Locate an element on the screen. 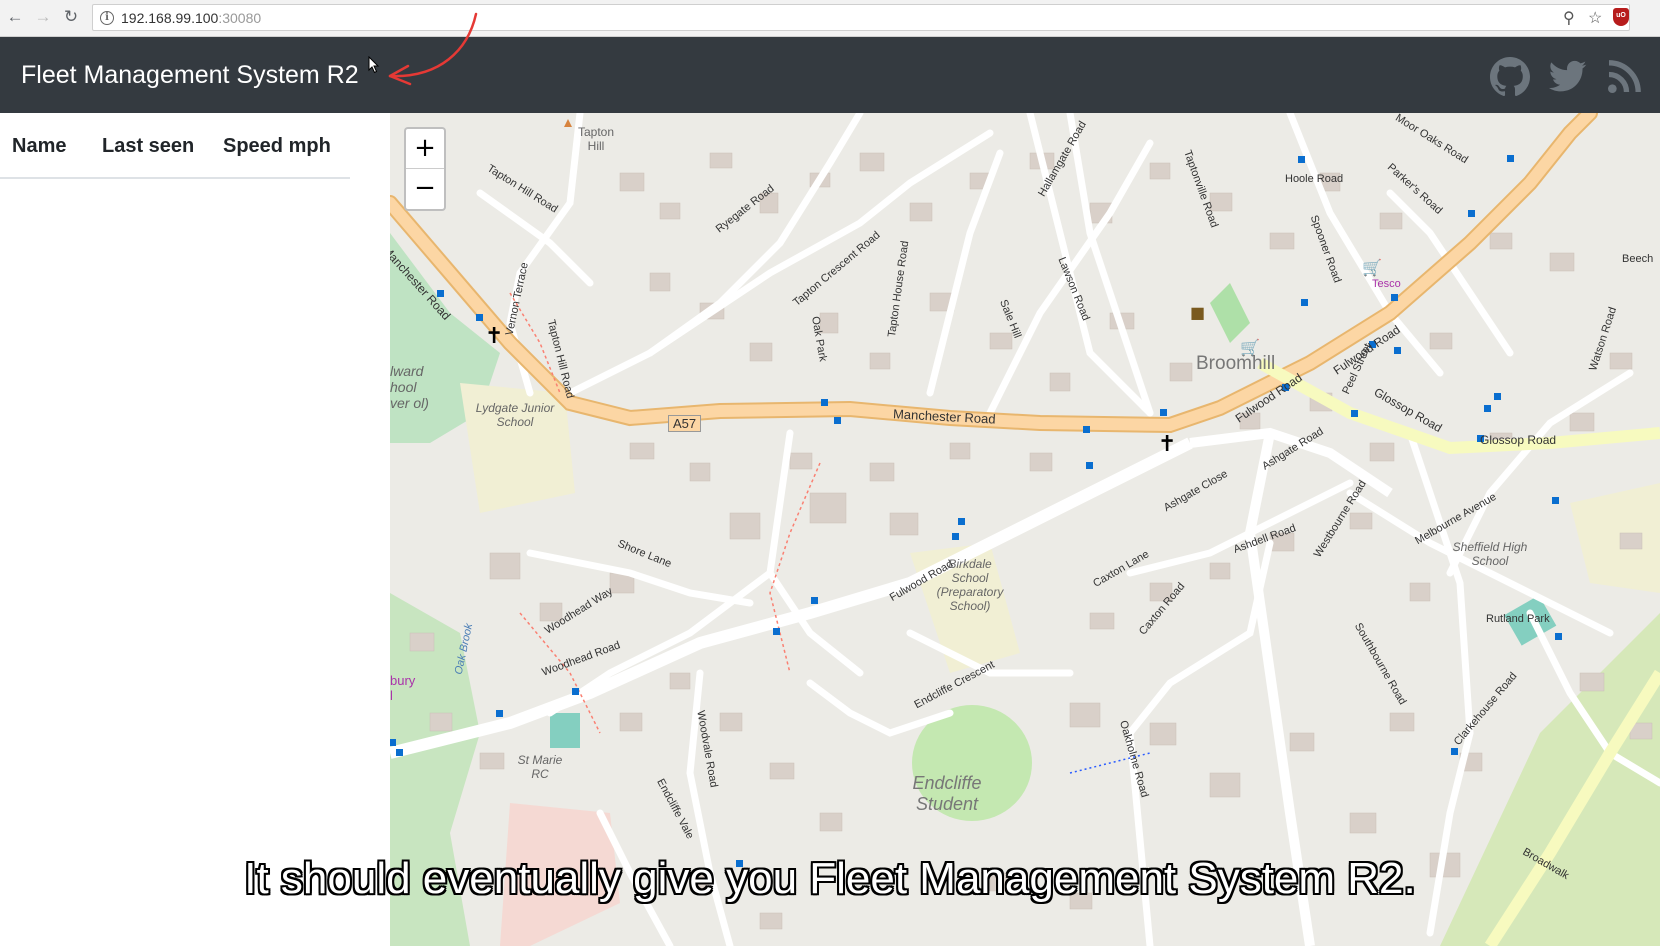 The image size is (1660, 946). map-label: Lawson Road is located at coordinates (1073, 289).